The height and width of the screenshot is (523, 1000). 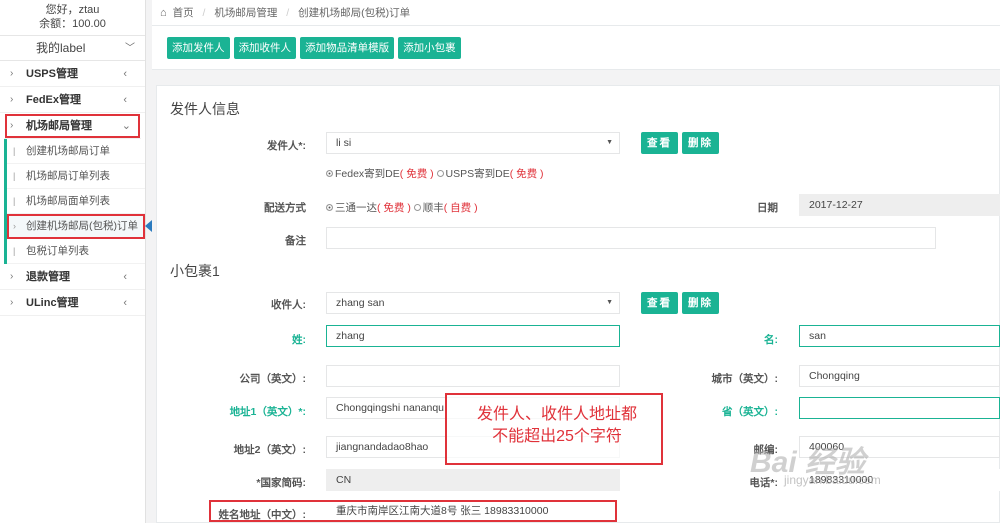 I want to click on sidebar-item-label: FedEx管理, so click(x=54, y=100).